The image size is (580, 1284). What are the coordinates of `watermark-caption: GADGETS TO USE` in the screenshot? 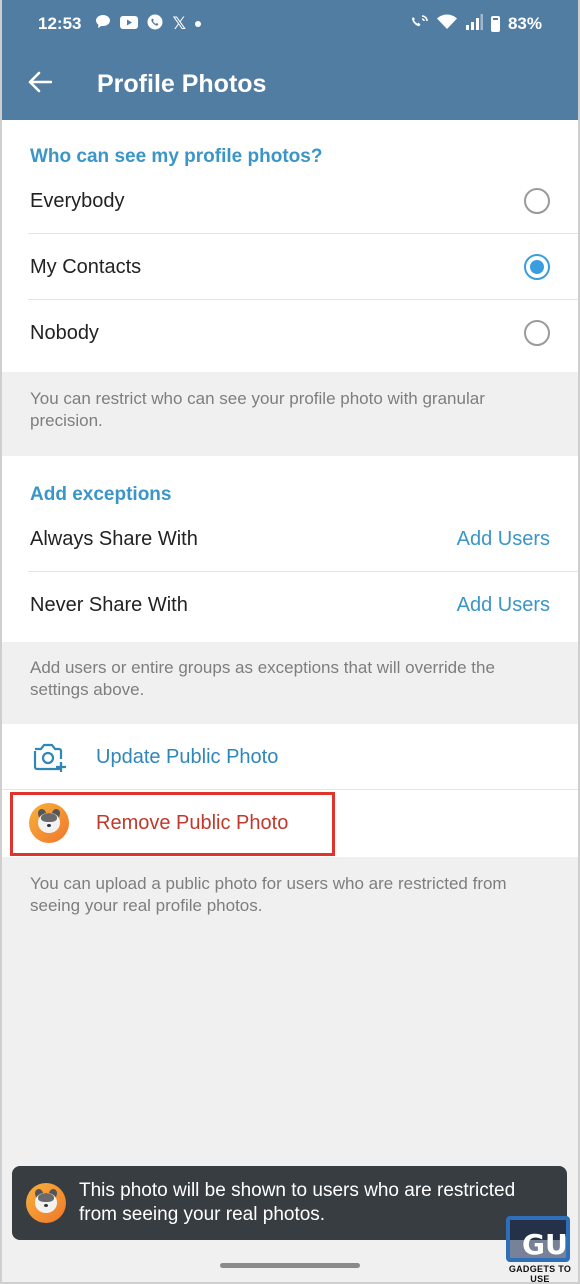 It's located at (540, 1274).